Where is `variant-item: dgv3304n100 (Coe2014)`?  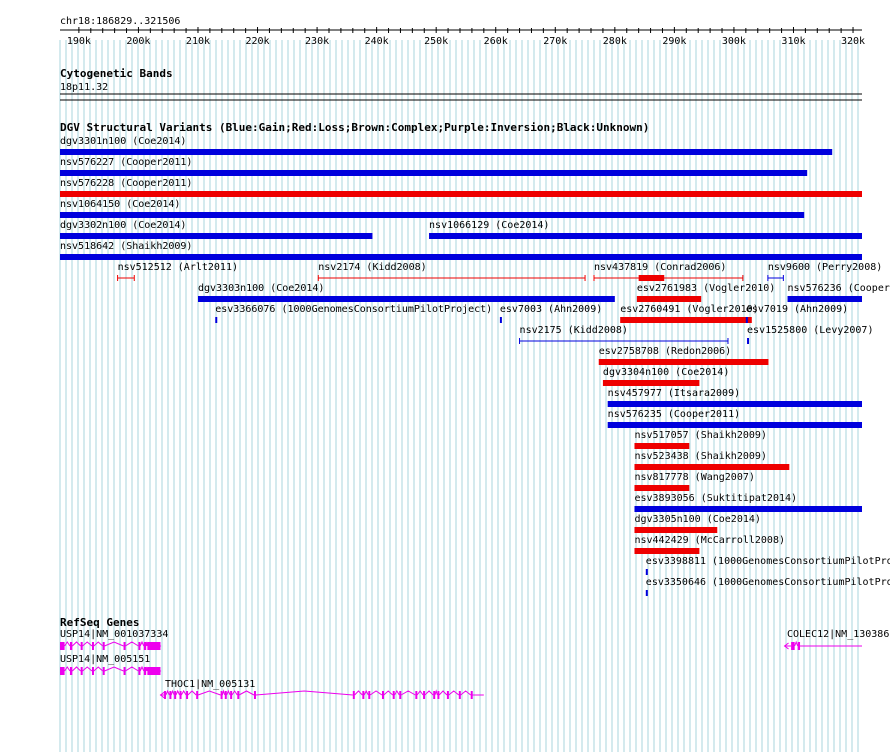
variant-item: dgv3304n100 (Coe2014) is located at coordinates (665, 376).